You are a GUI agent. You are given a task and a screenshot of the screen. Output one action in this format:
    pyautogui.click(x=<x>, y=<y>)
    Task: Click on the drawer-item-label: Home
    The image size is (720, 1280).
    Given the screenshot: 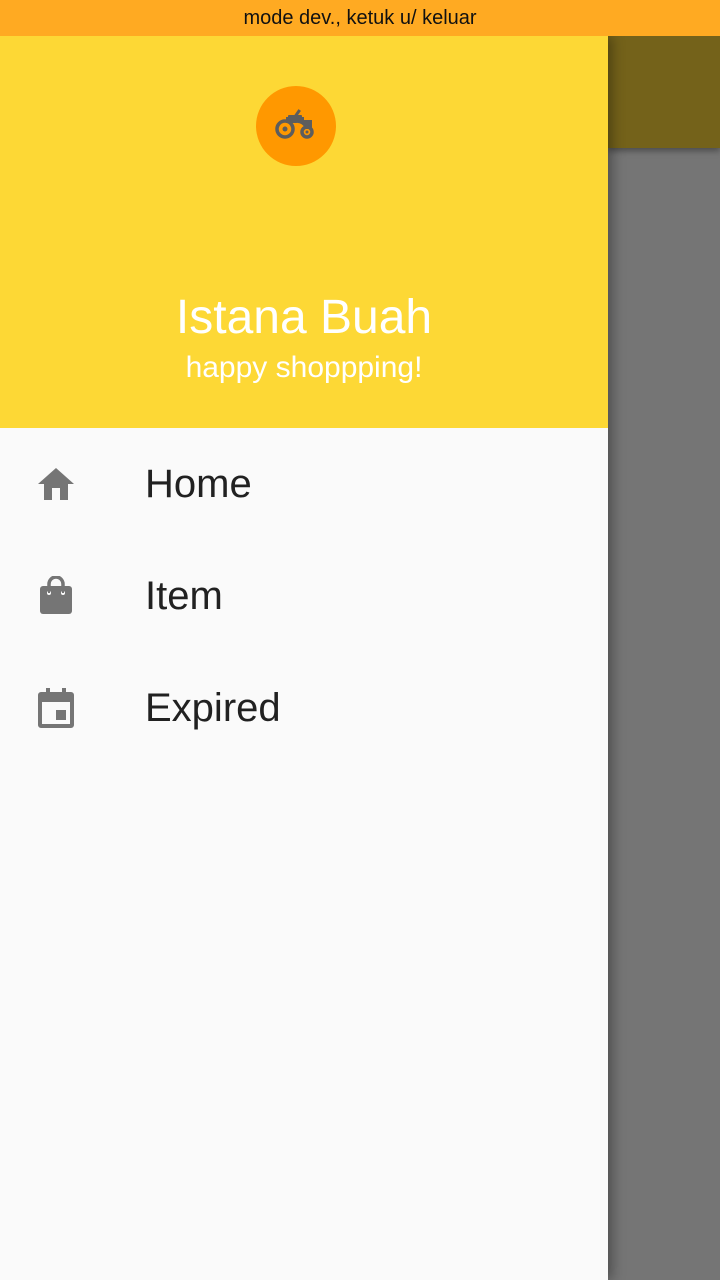 What is the action you would take?
    pyautogui.click(x=198, y=483)
    